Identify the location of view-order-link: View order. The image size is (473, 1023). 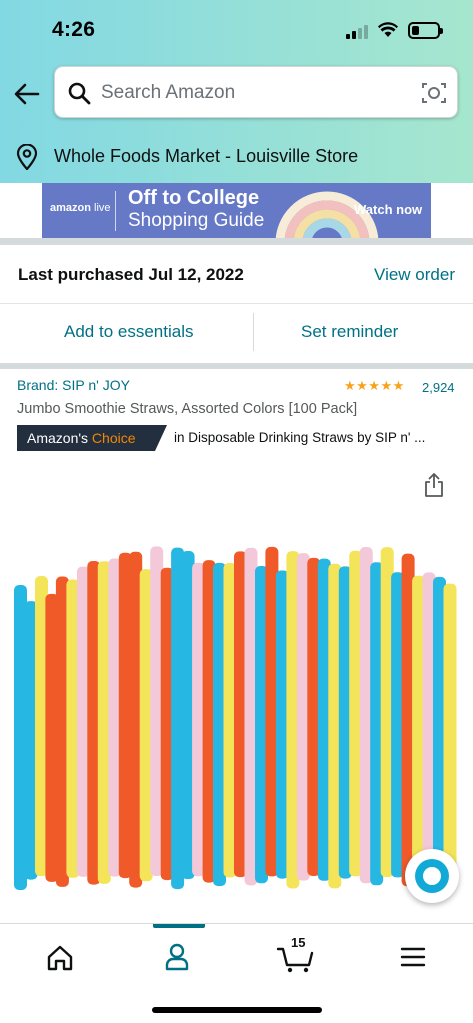
(414, 275).